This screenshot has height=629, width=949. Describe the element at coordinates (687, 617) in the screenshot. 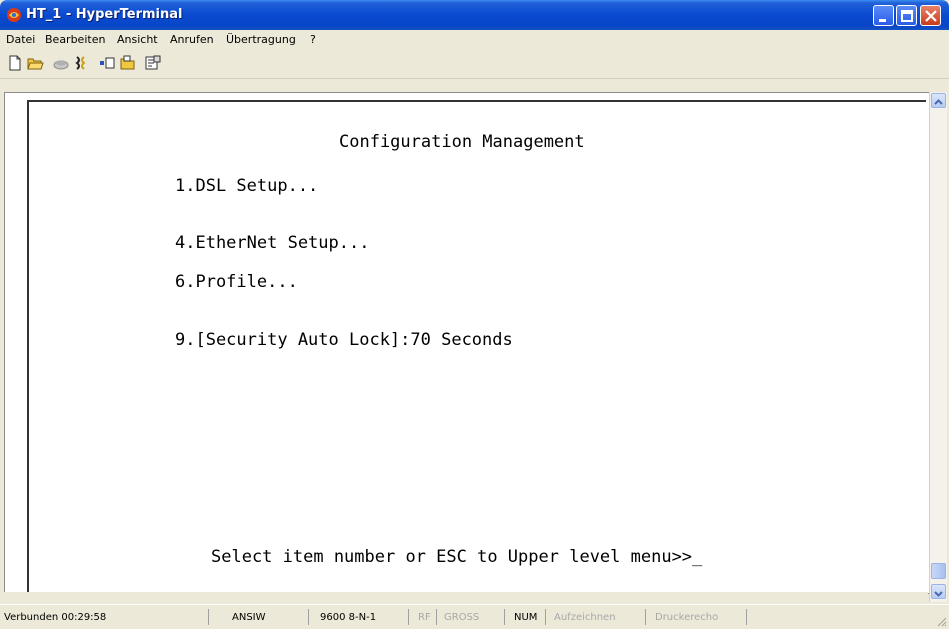

I see `status-print-echo: Druckerecho` at that location.